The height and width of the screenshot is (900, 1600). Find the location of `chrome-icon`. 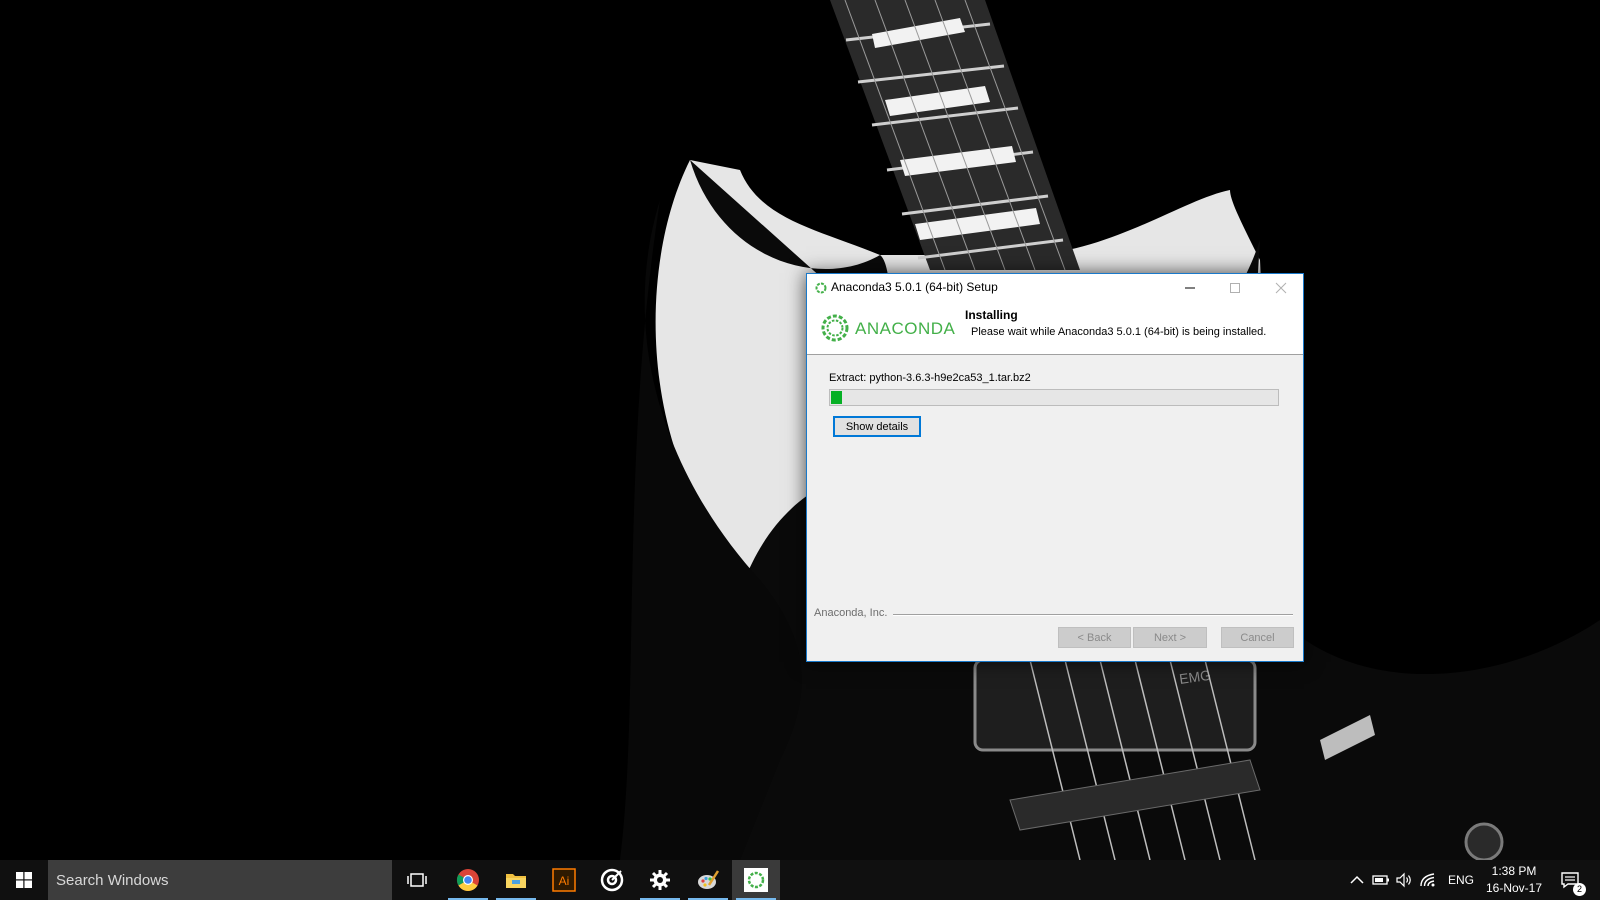

chrome-icon is located at coordinates (468, 880).